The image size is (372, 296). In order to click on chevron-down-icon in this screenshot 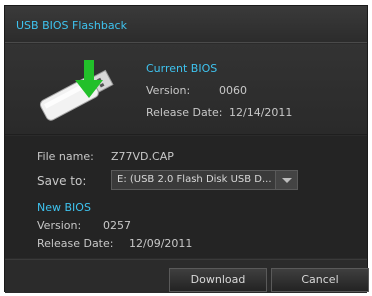, I will do `click(286, 180)`.